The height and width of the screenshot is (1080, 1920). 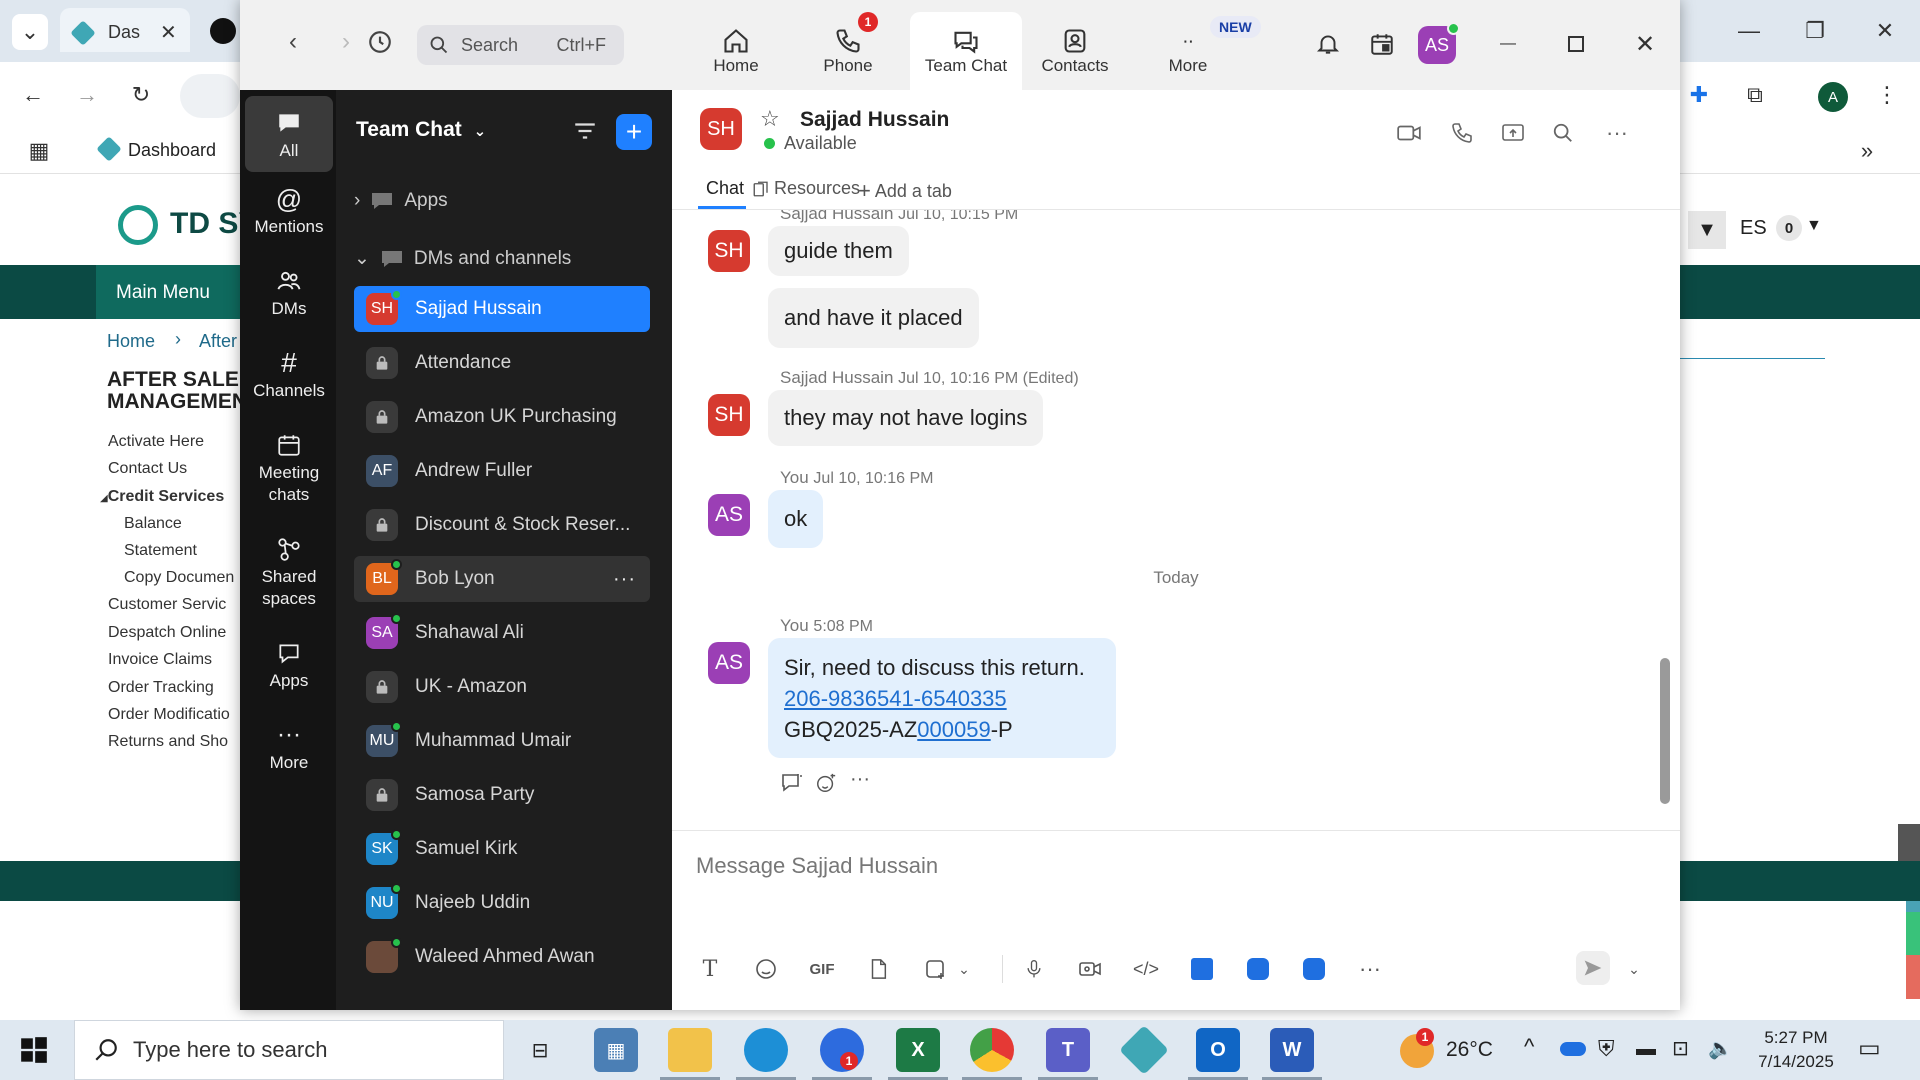 I want to click on channel-item: SK Samuel Kirk, so click(x=502, y=849).